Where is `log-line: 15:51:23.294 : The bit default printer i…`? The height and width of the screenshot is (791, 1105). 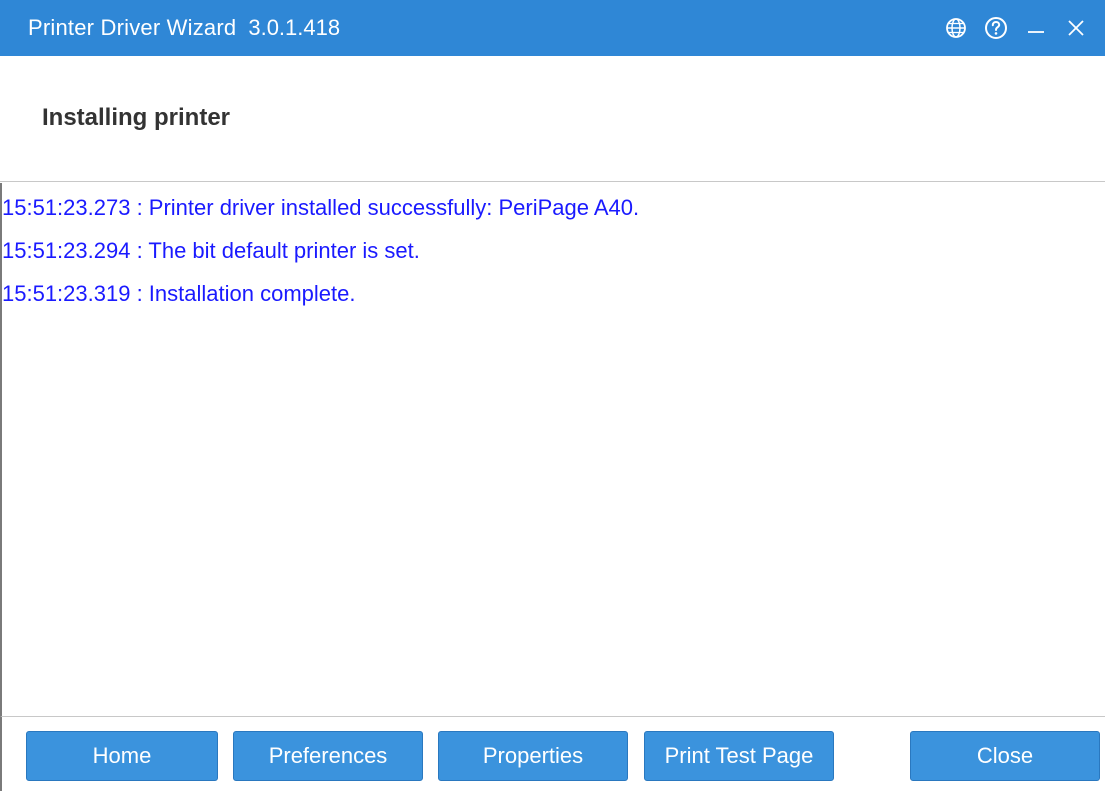
log-line: 15:51:23.294 : The bit default printer i… is located at coordinates (211, 250).